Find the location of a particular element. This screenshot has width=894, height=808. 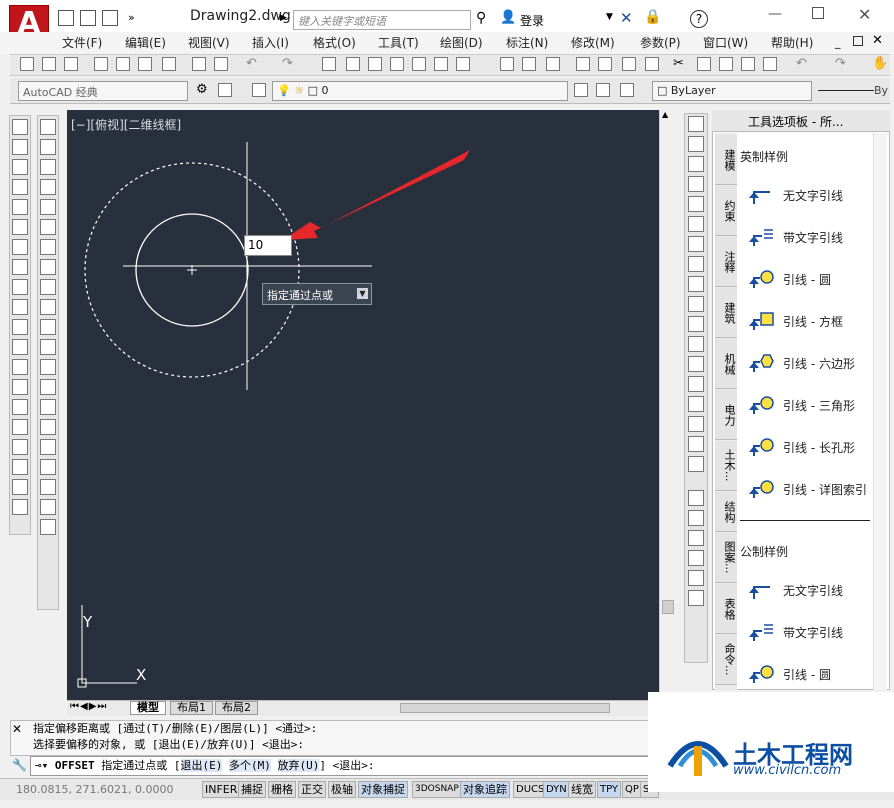

dim-edit-icon is located at coordinates (48, 467).